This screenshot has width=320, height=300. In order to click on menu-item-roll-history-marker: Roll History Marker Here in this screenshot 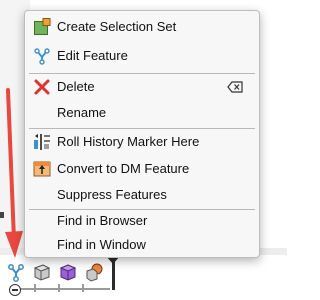, I will do `click(142, 142)`.